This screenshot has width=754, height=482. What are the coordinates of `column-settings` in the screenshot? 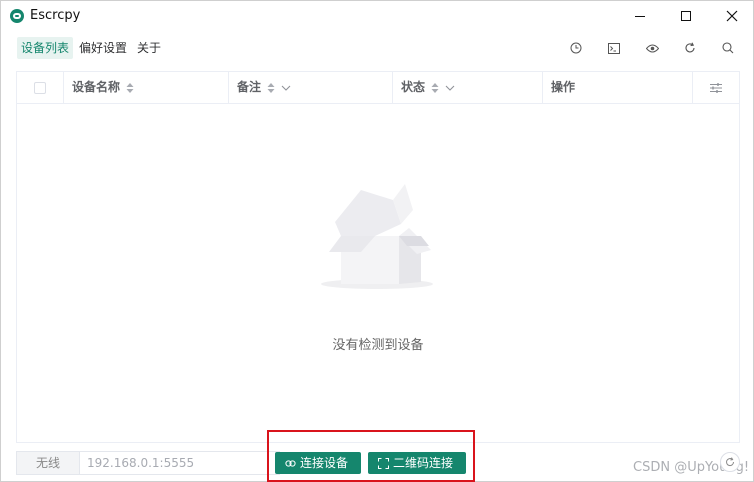 It's located at (716, 87).